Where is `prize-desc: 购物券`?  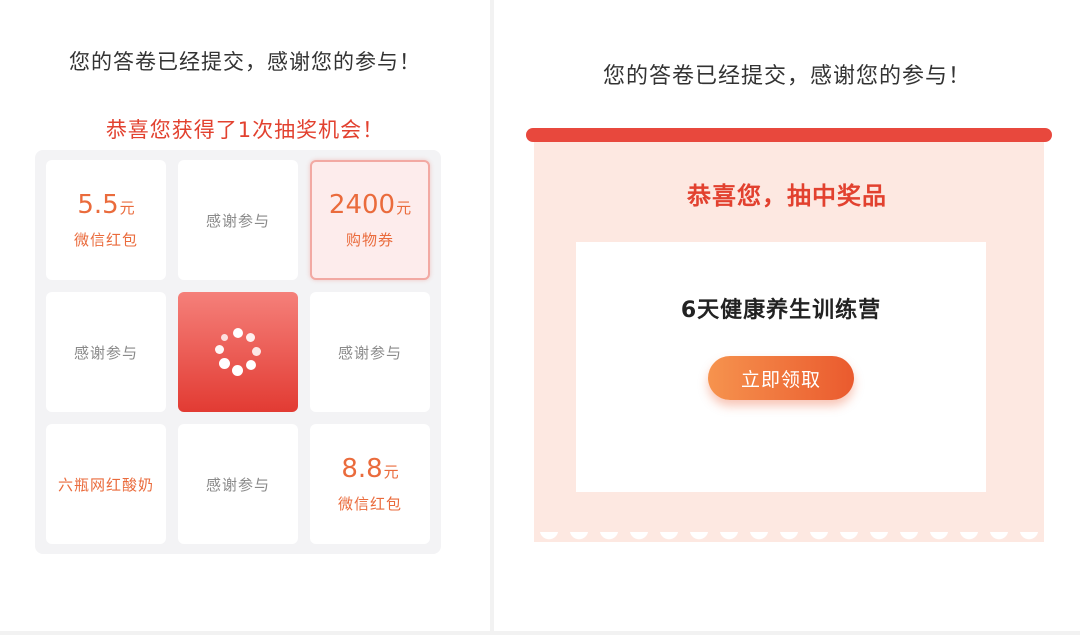 prize-desc: 购物券 is located at coordinates (369, 240).